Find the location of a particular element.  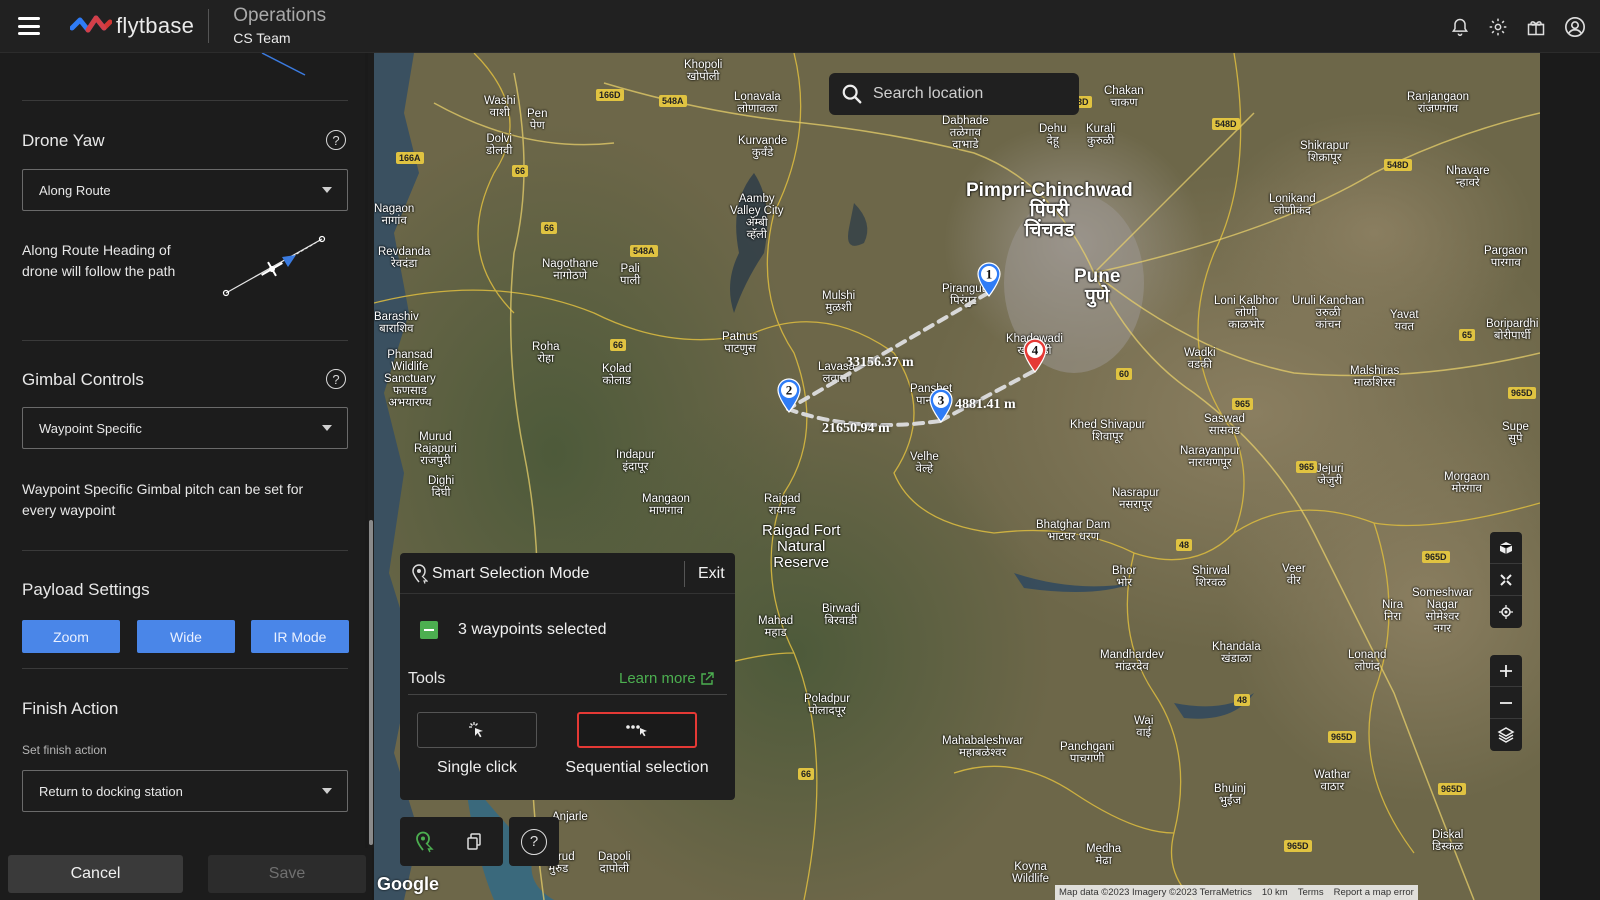

gimbal-value: Waypoint Specific is located at coordinates (90, 428).